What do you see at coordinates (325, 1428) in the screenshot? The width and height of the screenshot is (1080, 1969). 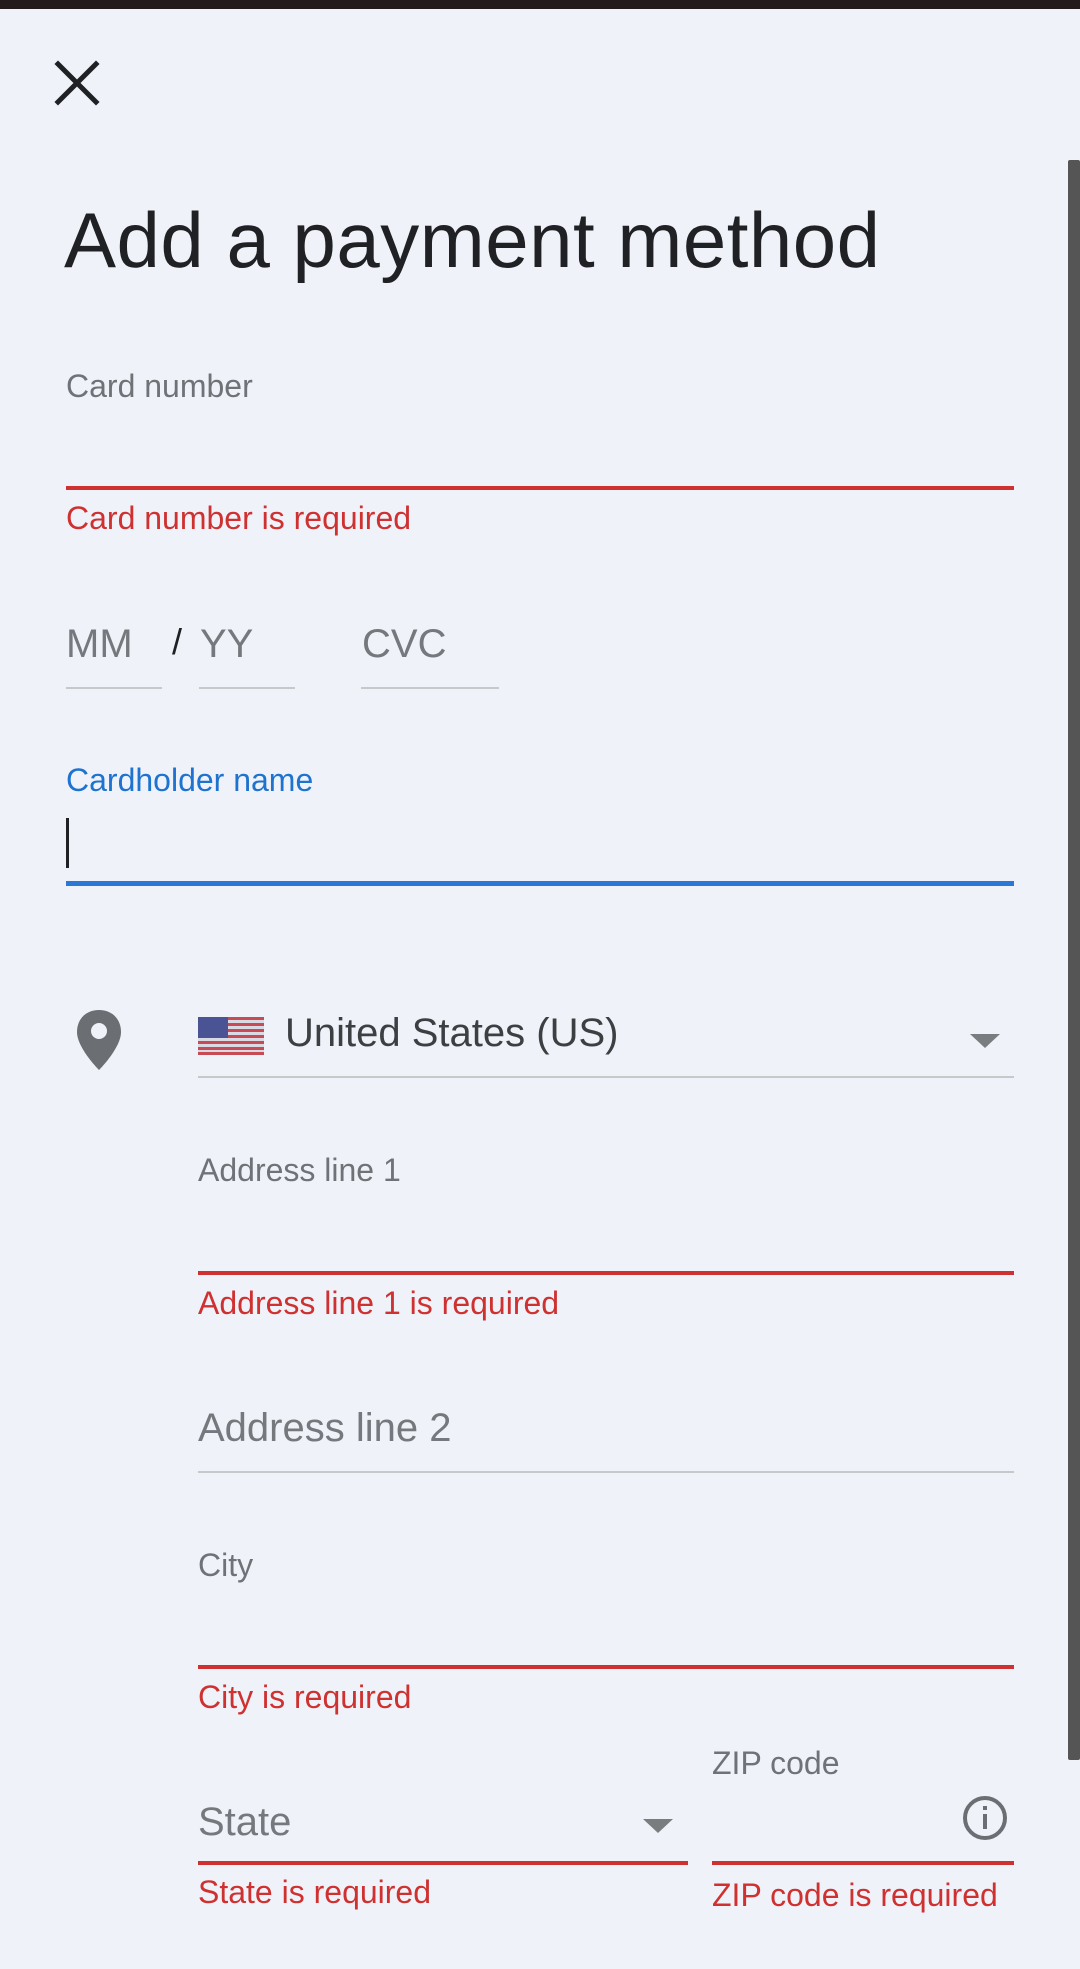 I see `address-line2-placeholder: Address line 2` at bounding box center [325, 1428].